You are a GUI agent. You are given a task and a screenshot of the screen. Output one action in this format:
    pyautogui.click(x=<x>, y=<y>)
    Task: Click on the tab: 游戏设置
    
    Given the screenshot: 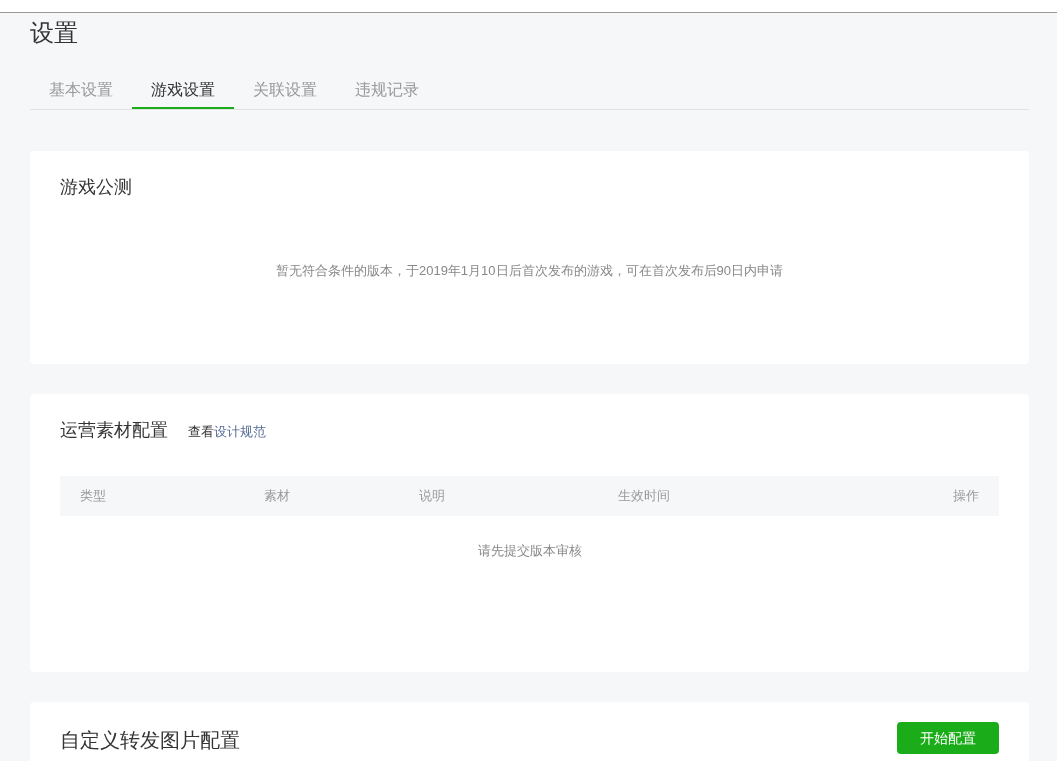 What is the action you would take?
    pyautogui.click(x=183, y=91)
    